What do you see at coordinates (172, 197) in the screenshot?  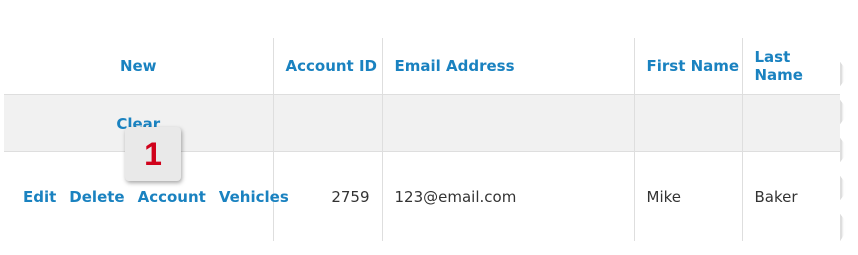 I see `account-link: Account` at bounding box center [172, 197].